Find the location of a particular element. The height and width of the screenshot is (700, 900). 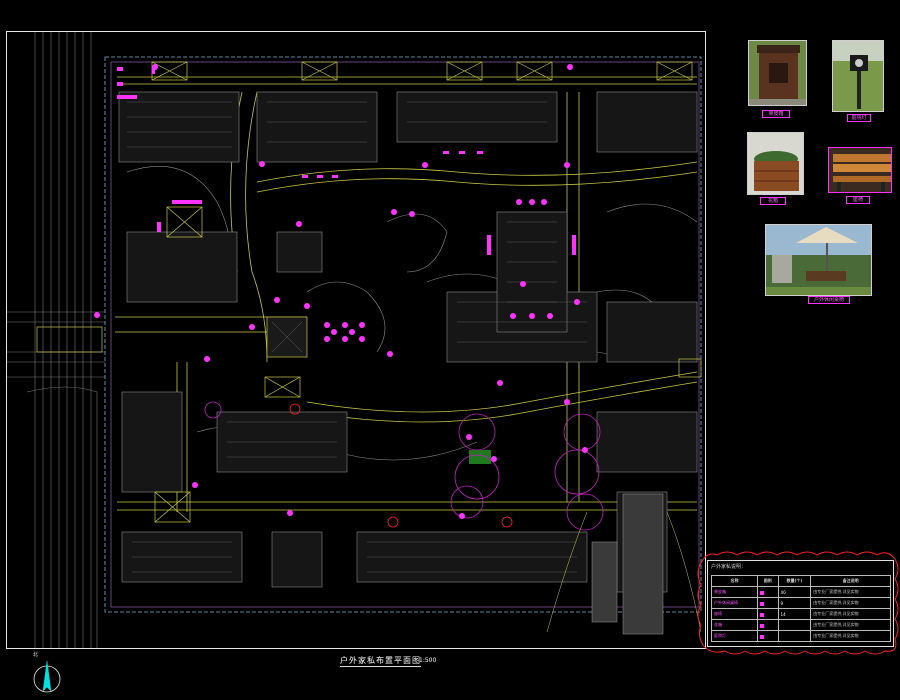

legend-item-qty: 9 is located at coordinates (794, 603).